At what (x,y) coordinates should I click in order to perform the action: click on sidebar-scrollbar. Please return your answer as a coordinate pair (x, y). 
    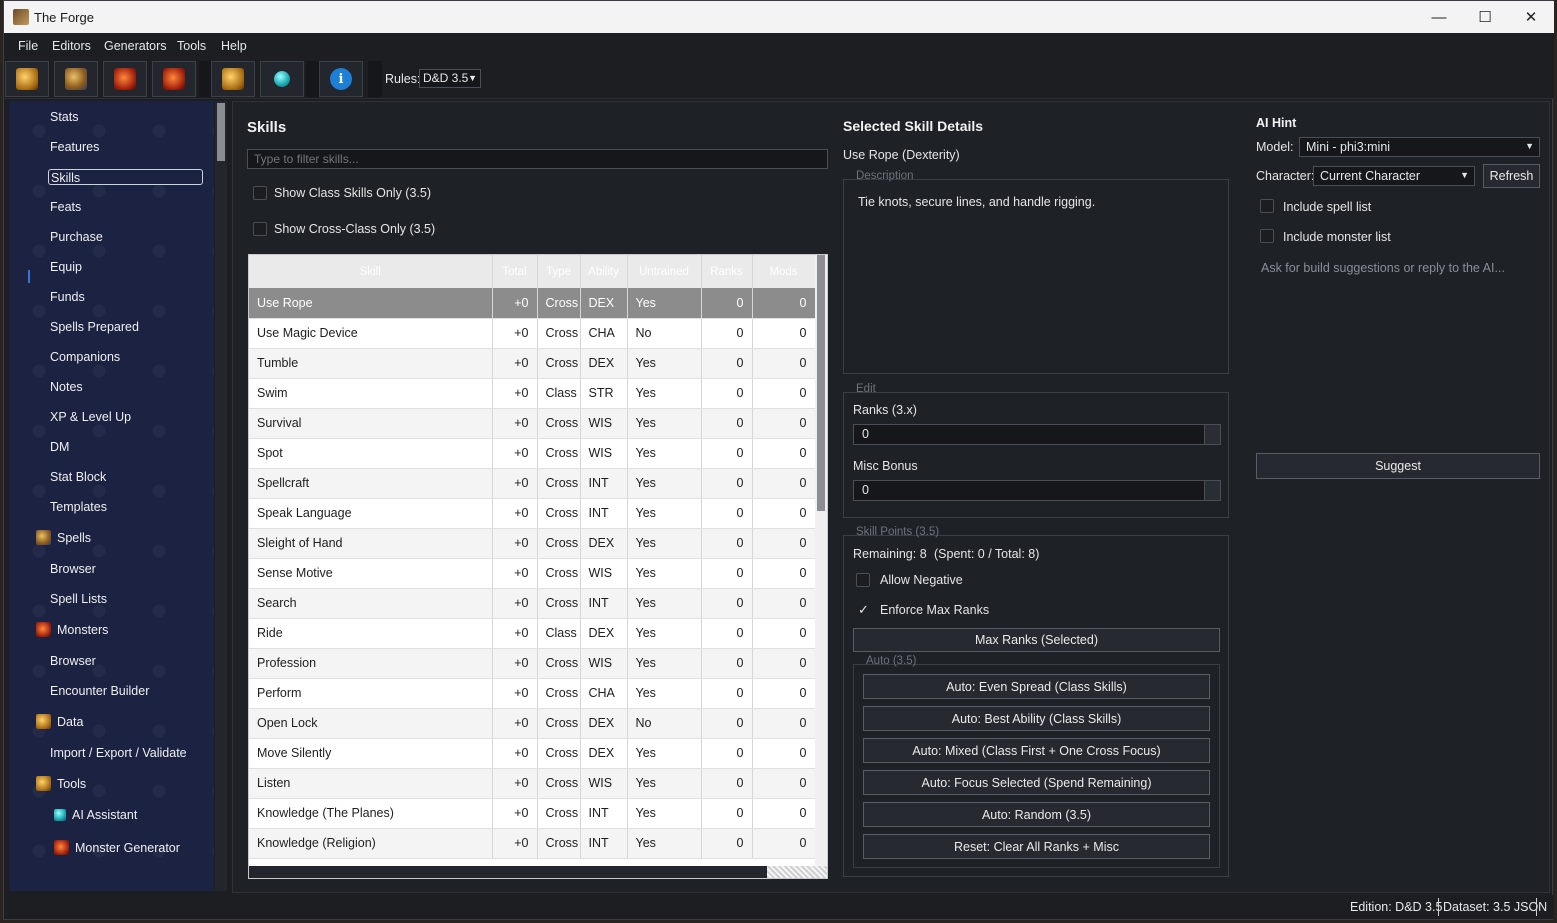
    Looking at the image, I should click on (221, 496).